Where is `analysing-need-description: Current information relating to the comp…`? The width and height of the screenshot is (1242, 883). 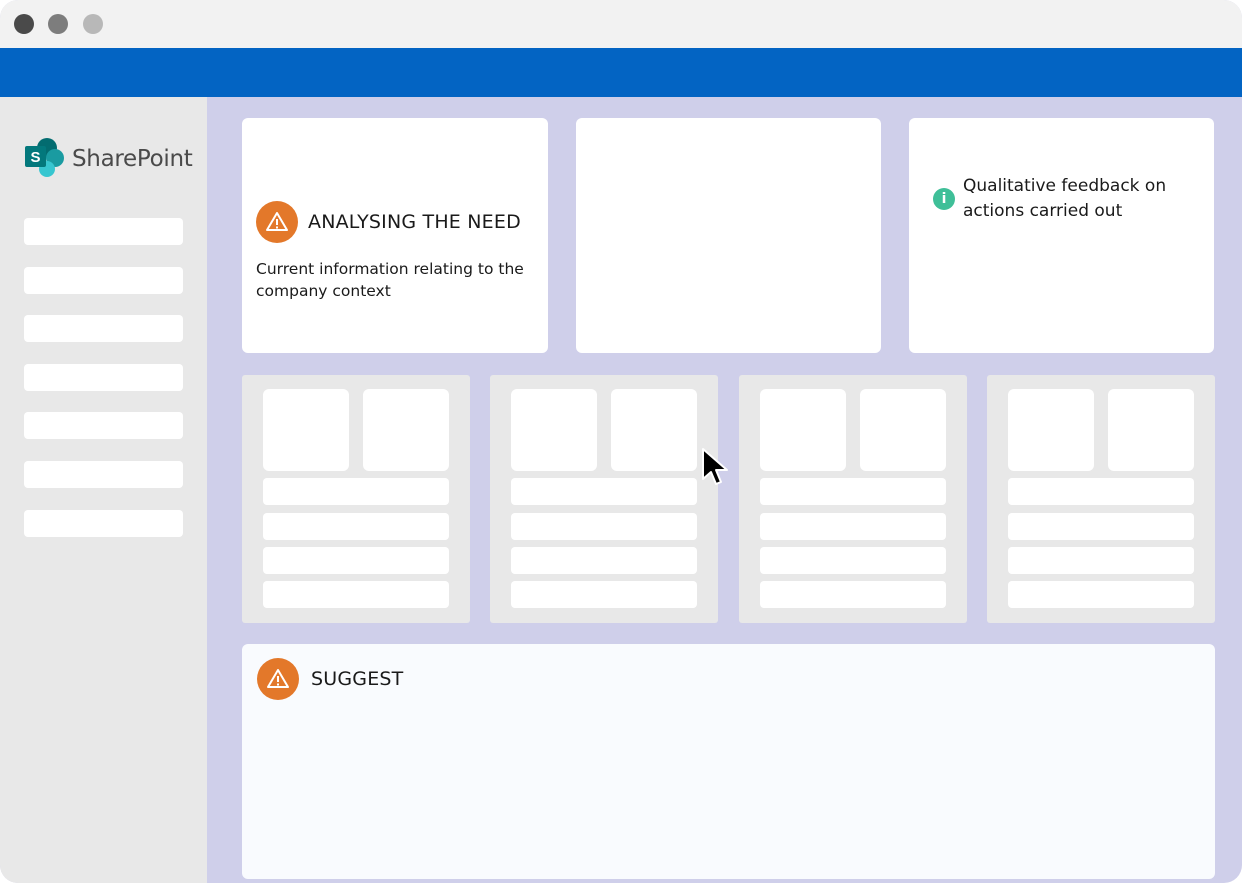
analysing-need-description: Current information relating to the comp… is located at coordinates (390, 280).